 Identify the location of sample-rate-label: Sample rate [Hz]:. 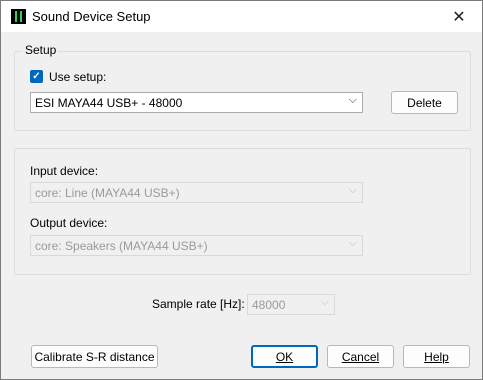
(198, 304).